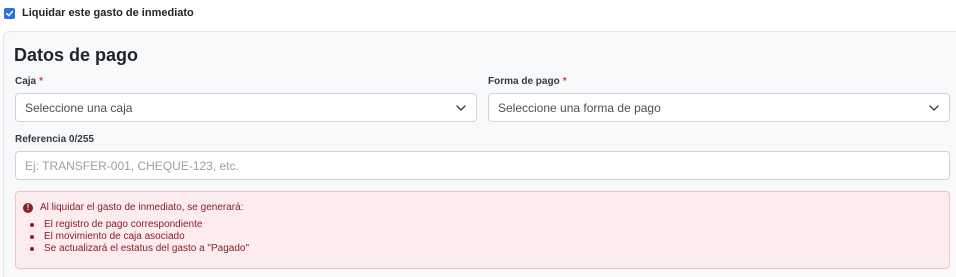 This screenshot has height=277, width=956. I want to click on payment-method-select-placeholder: Seleccione una forma de pago, so click(579, 107).